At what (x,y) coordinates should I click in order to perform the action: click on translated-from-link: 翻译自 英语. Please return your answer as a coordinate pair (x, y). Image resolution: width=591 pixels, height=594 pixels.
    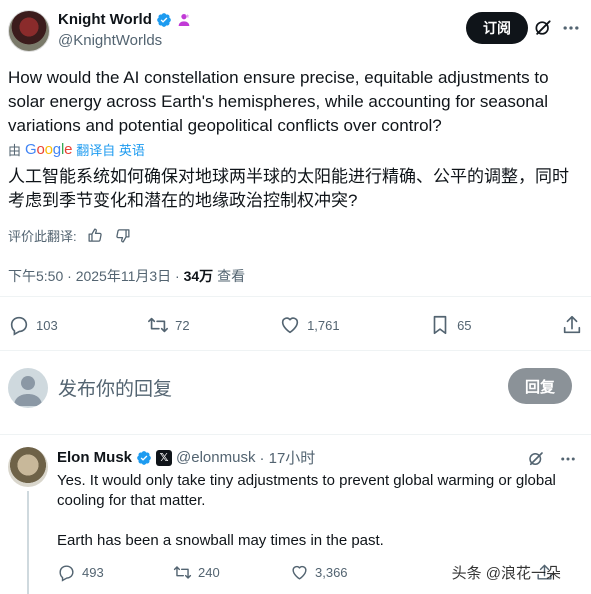
    Looking at the image, I should click on (110, 149).